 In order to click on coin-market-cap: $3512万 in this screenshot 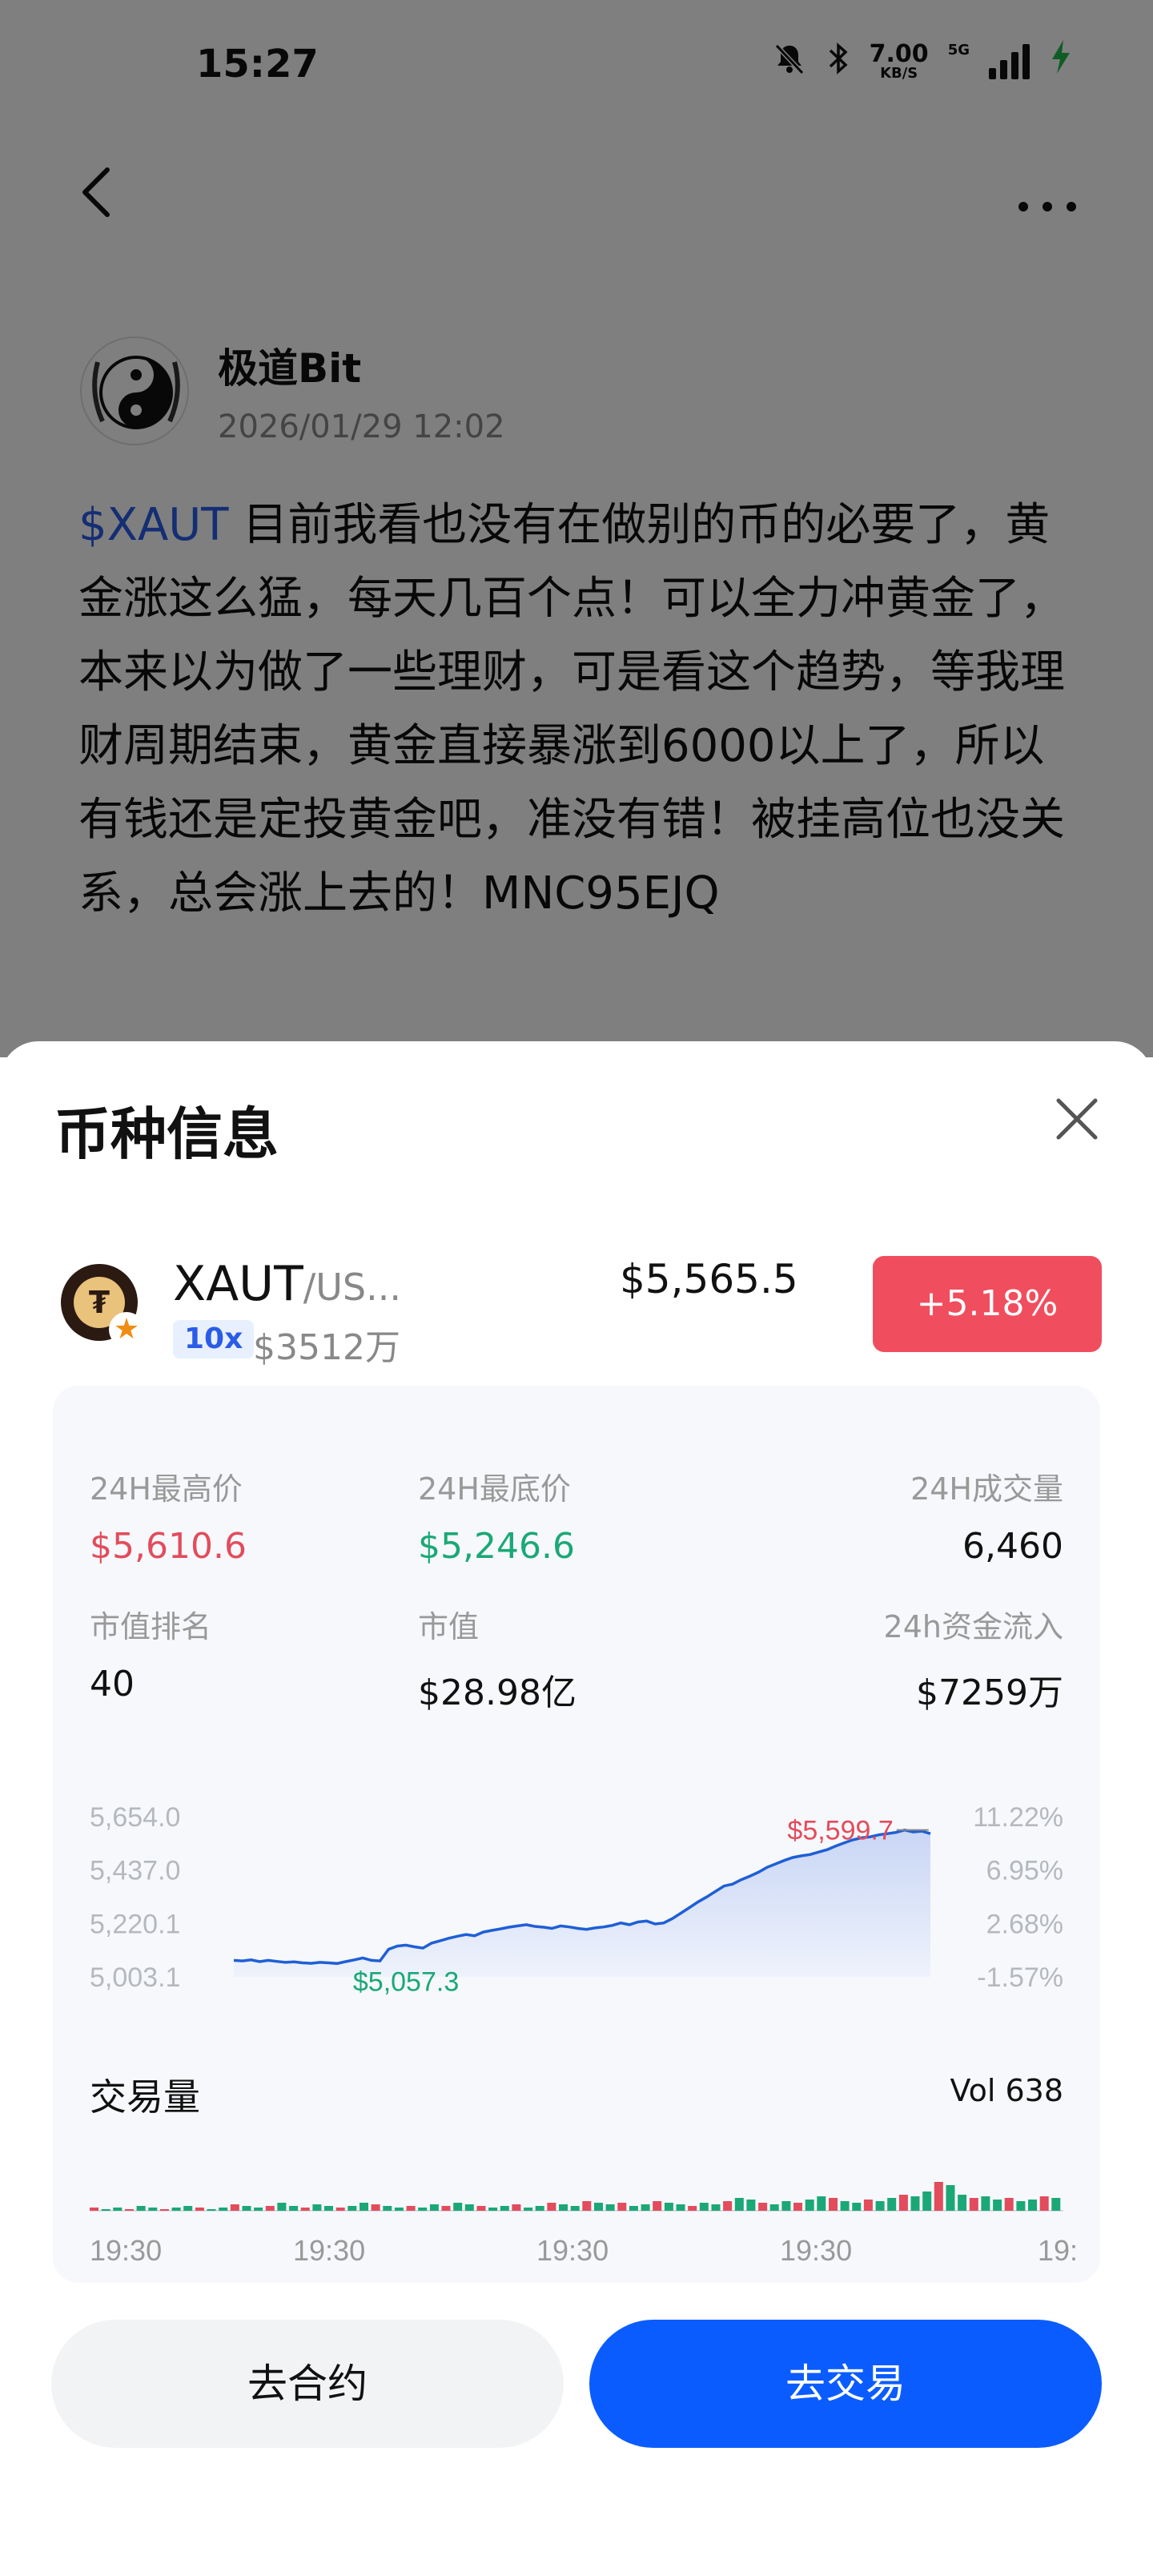, I will do `click(327, 1347)`.